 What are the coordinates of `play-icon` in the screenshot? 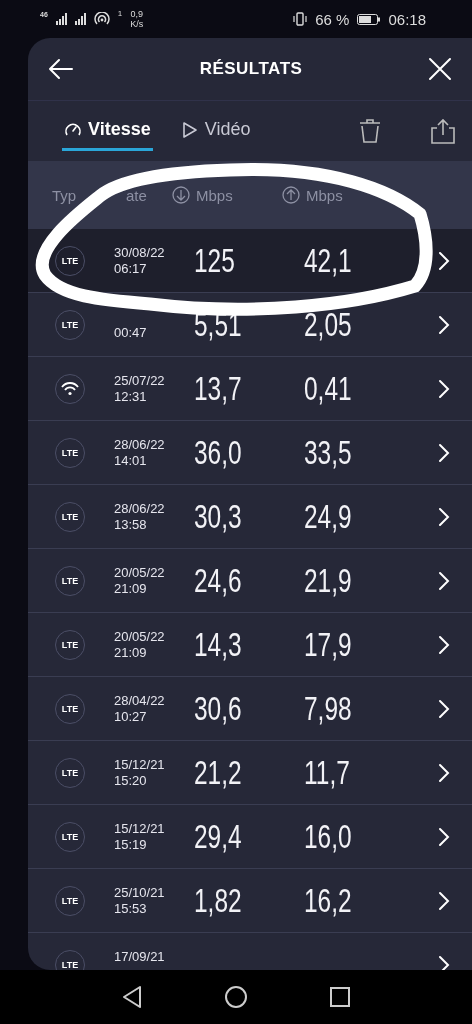 It's located at (189, 129).